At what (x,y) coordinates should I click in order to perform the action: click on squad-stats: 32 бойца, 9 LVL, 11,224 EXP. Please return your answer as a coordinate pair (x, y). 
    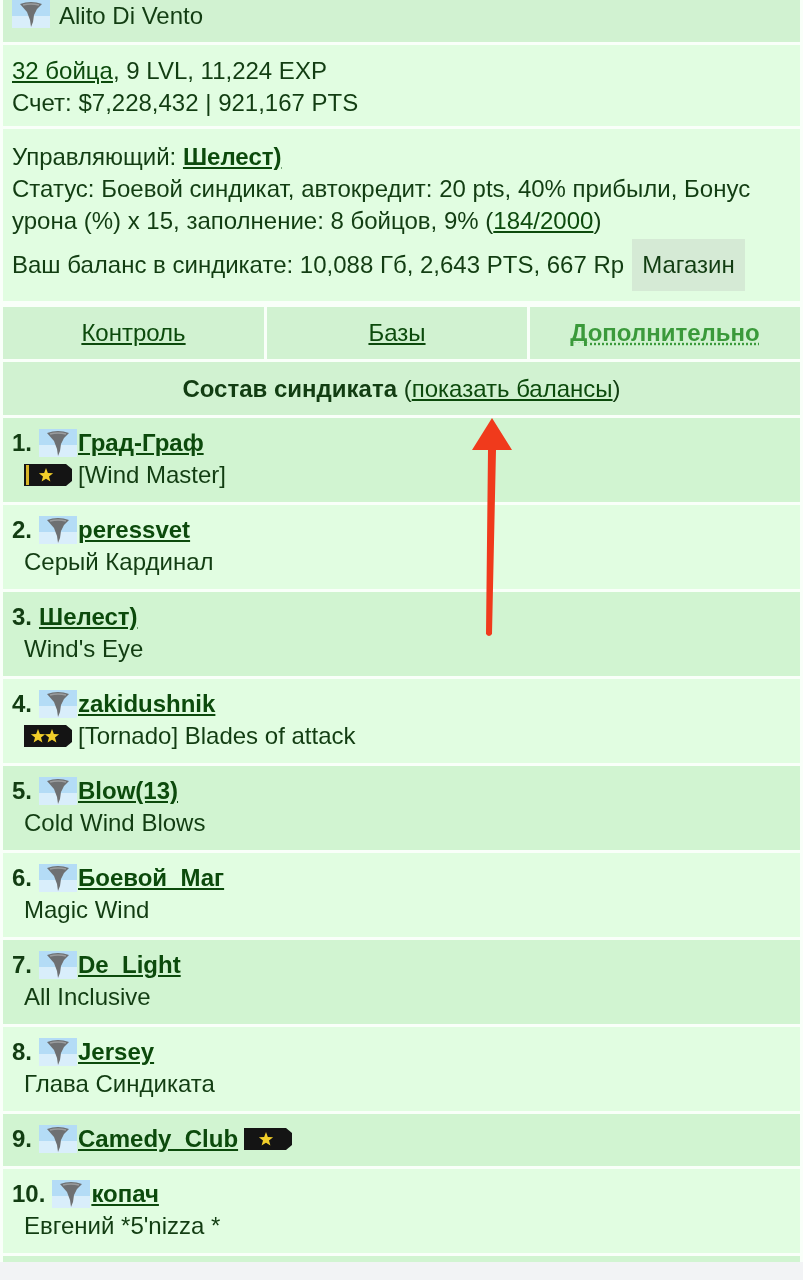
    Looking at the image, I should click on (170, 71).